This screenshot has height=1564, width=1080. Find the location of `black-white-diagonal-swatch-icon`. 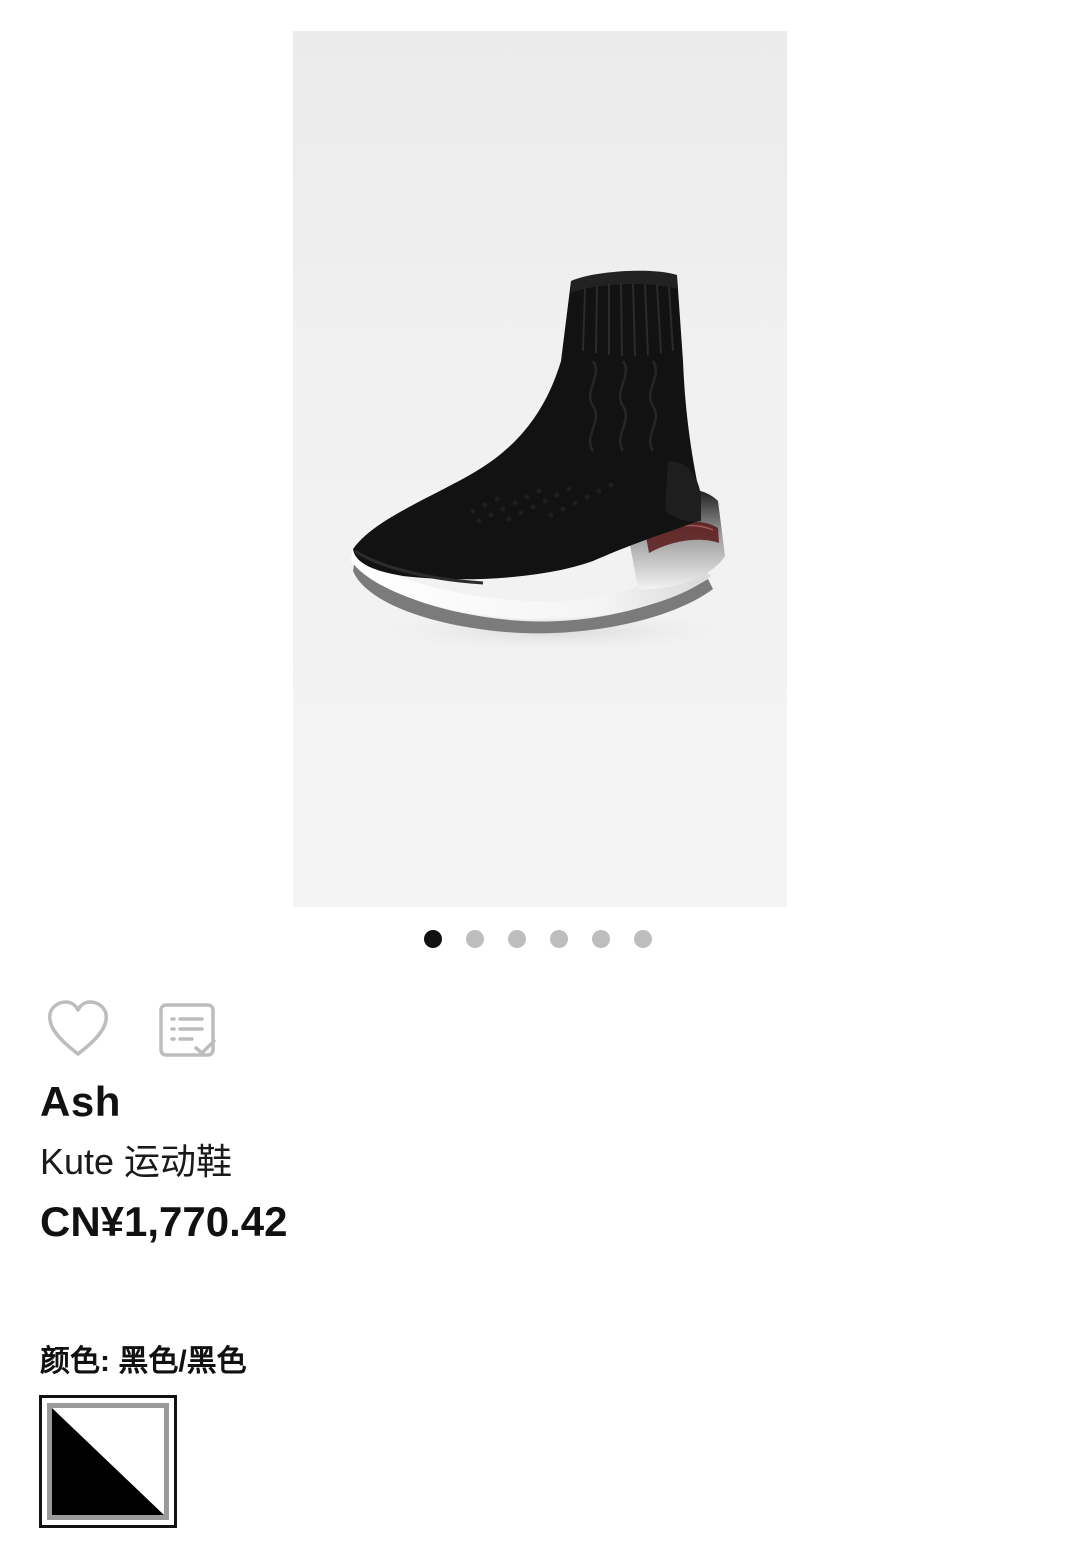

black-white-diagonal-swatch-icon is located at coordinates (108, 1461).